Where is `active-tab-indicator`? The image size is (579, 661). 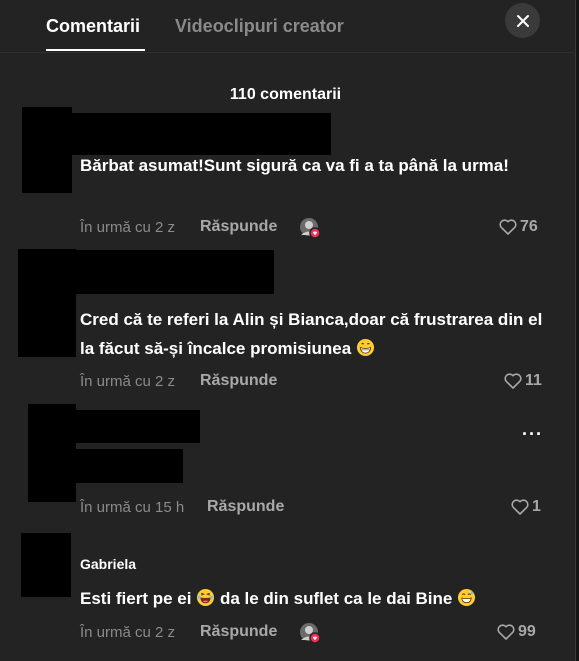 active-tab-indicator is located at coordinates (95, 50).